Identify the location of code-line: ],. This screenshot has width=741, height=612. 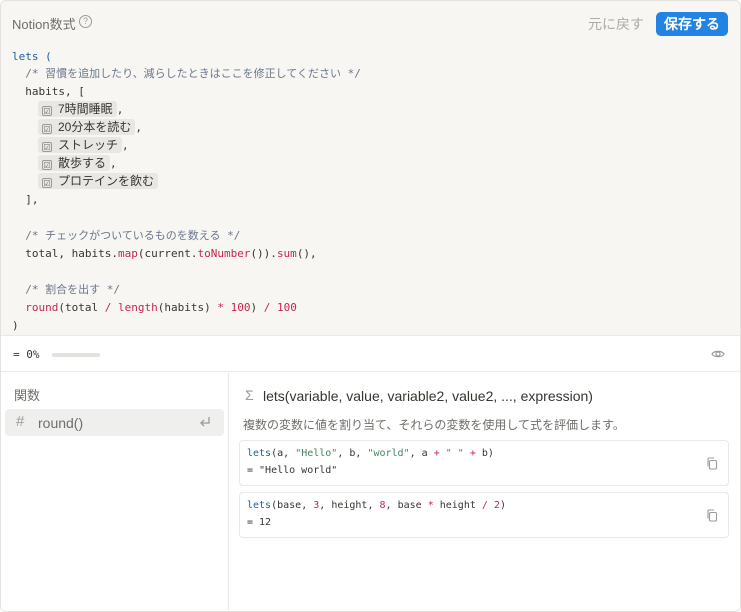
(25, 199).